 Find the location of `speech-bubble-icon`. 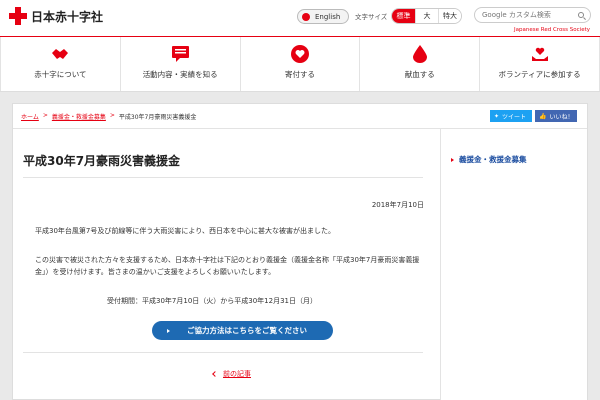

speech-bubble-icon is located at coordinates (180, 54).